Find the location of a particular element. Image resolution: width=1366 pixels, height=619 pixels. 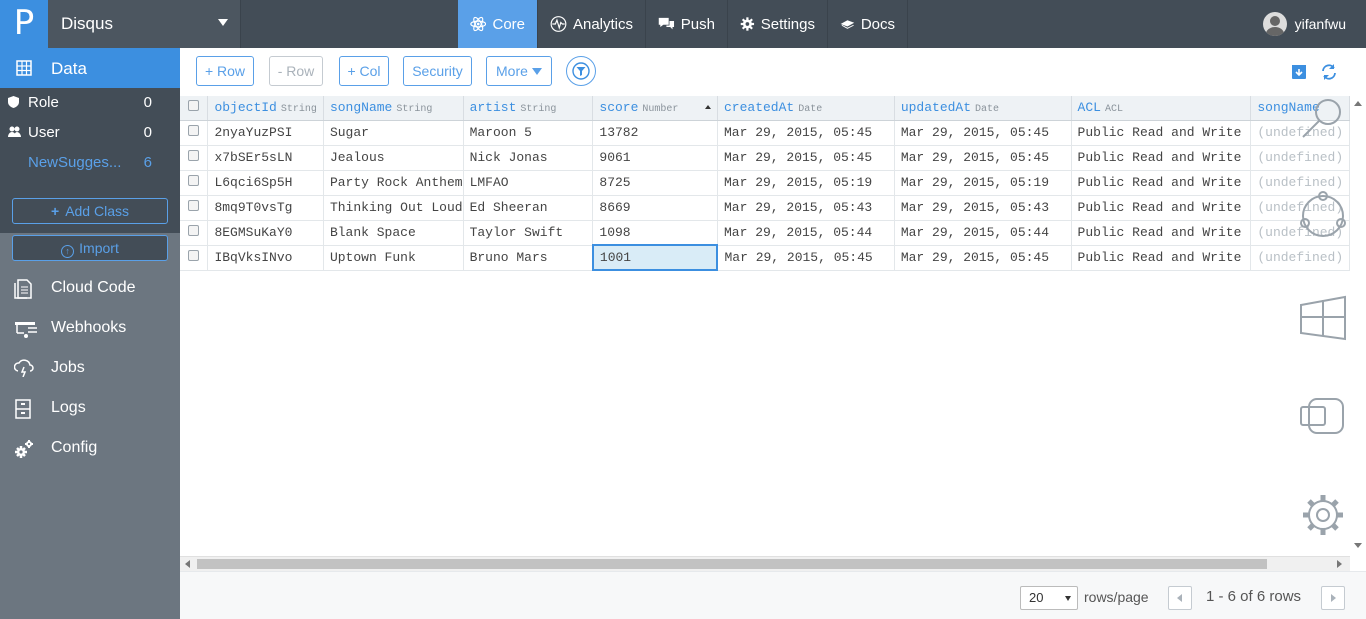

sidebar-item-jobs: Jobs is located at coordinates (90, 368).